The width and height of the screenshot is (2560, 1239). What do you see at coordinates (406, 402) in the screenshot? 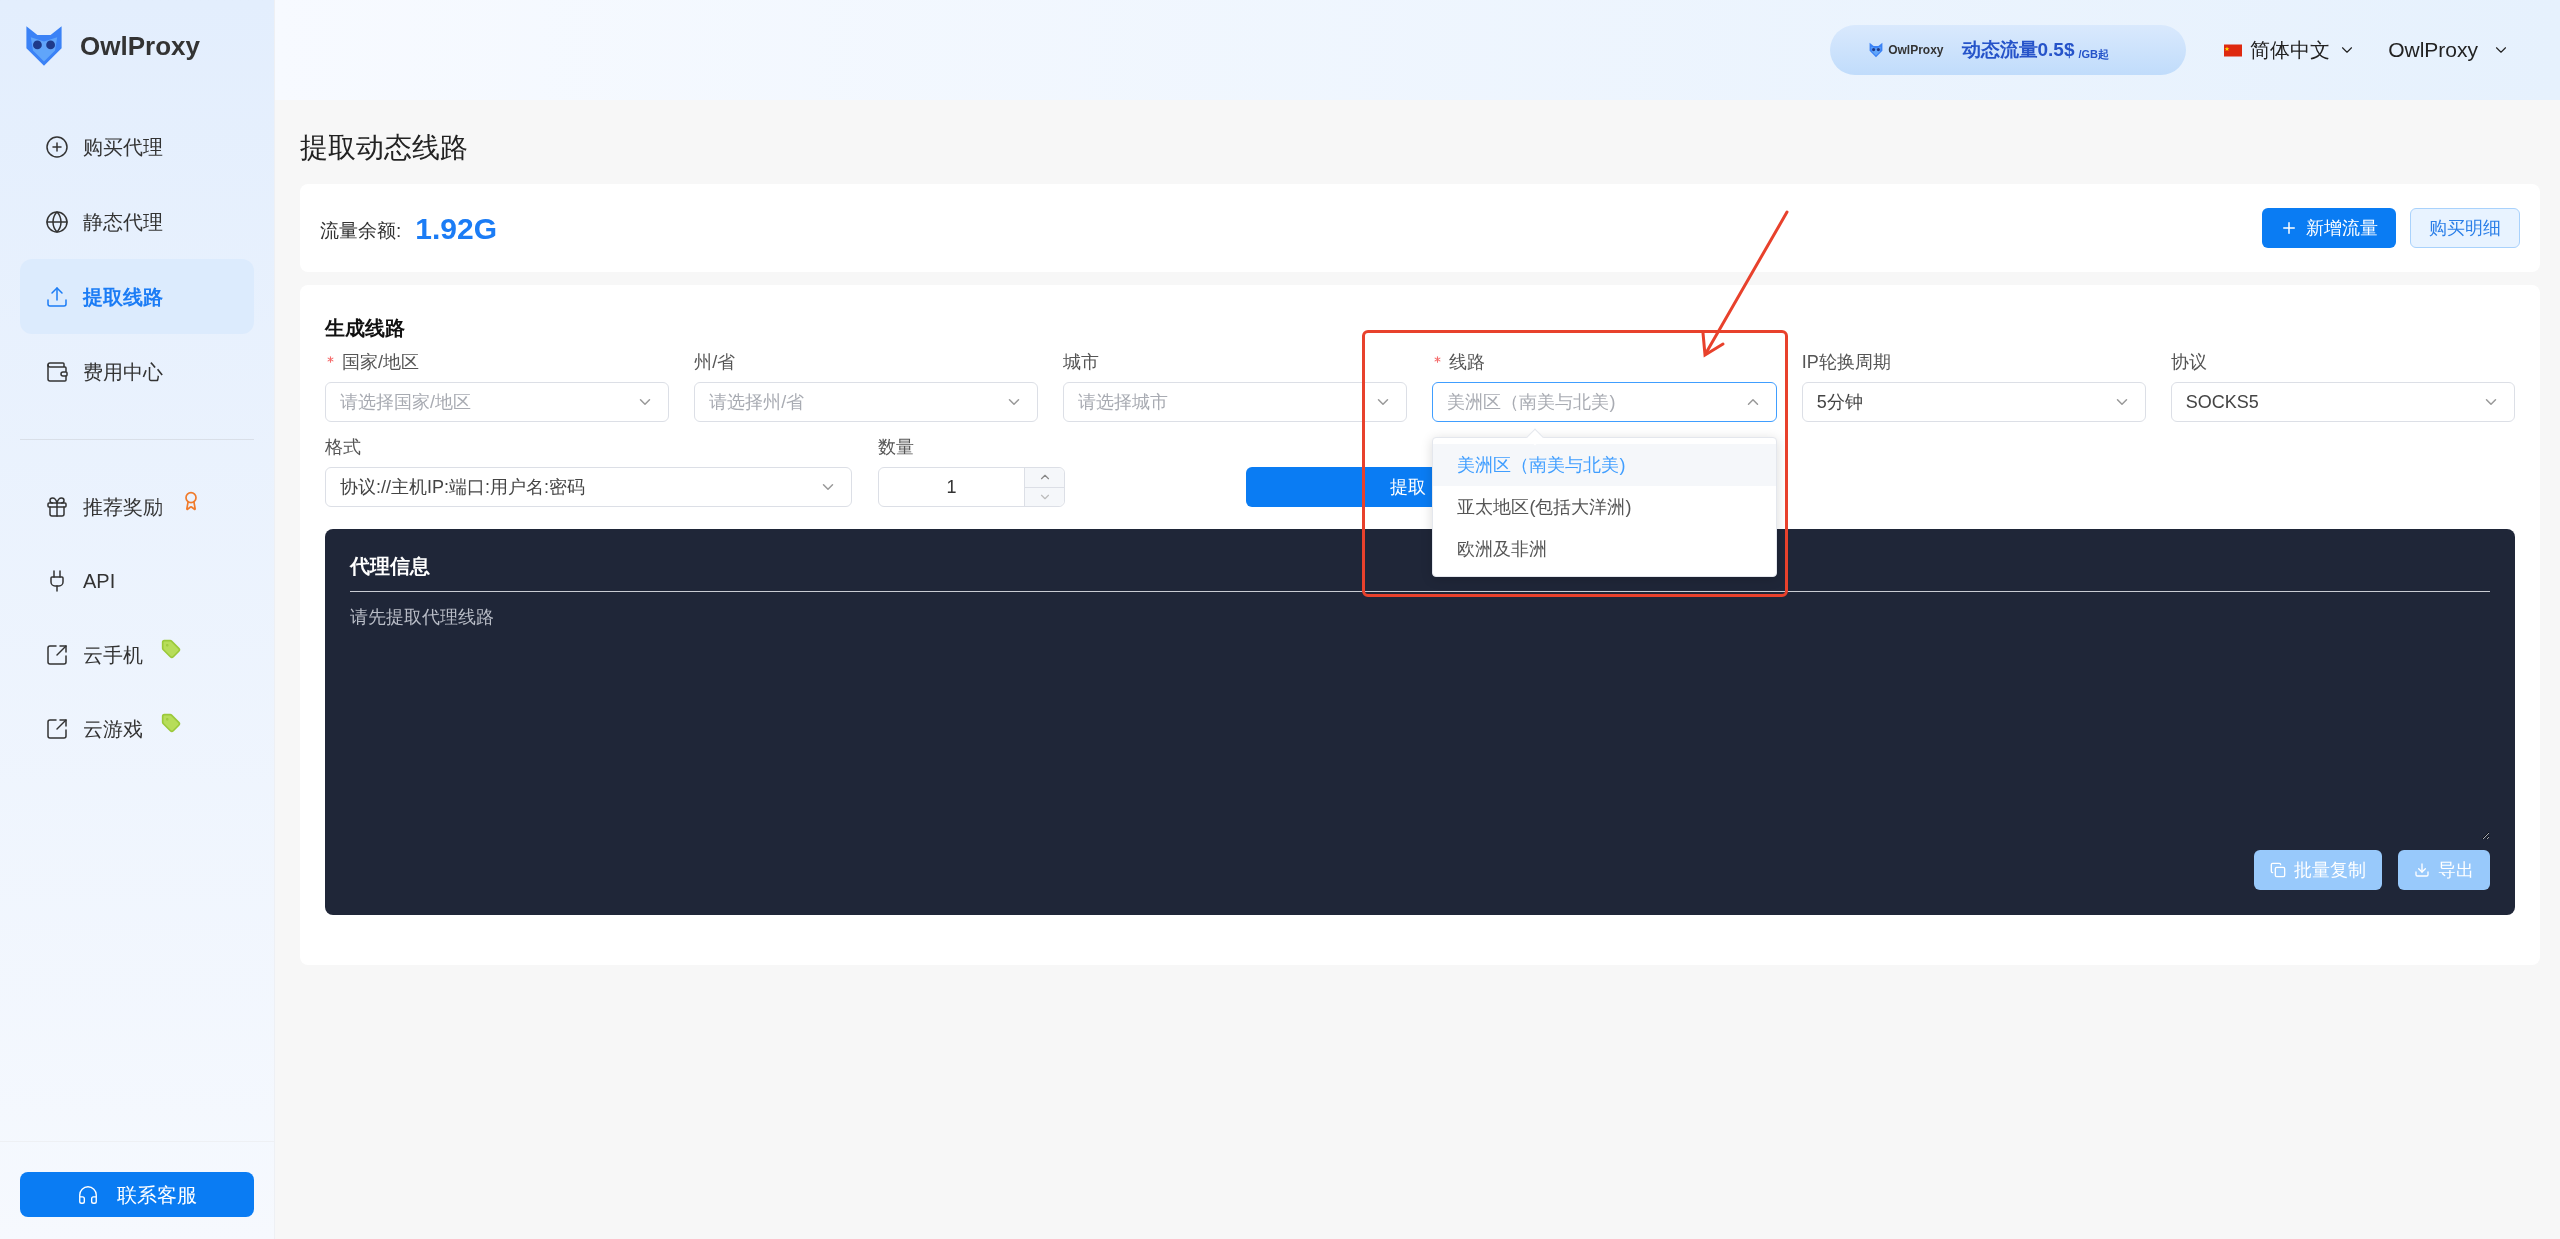
I see `select-placeholder: 请选择国家/地区` at bounding box center [406, 402].